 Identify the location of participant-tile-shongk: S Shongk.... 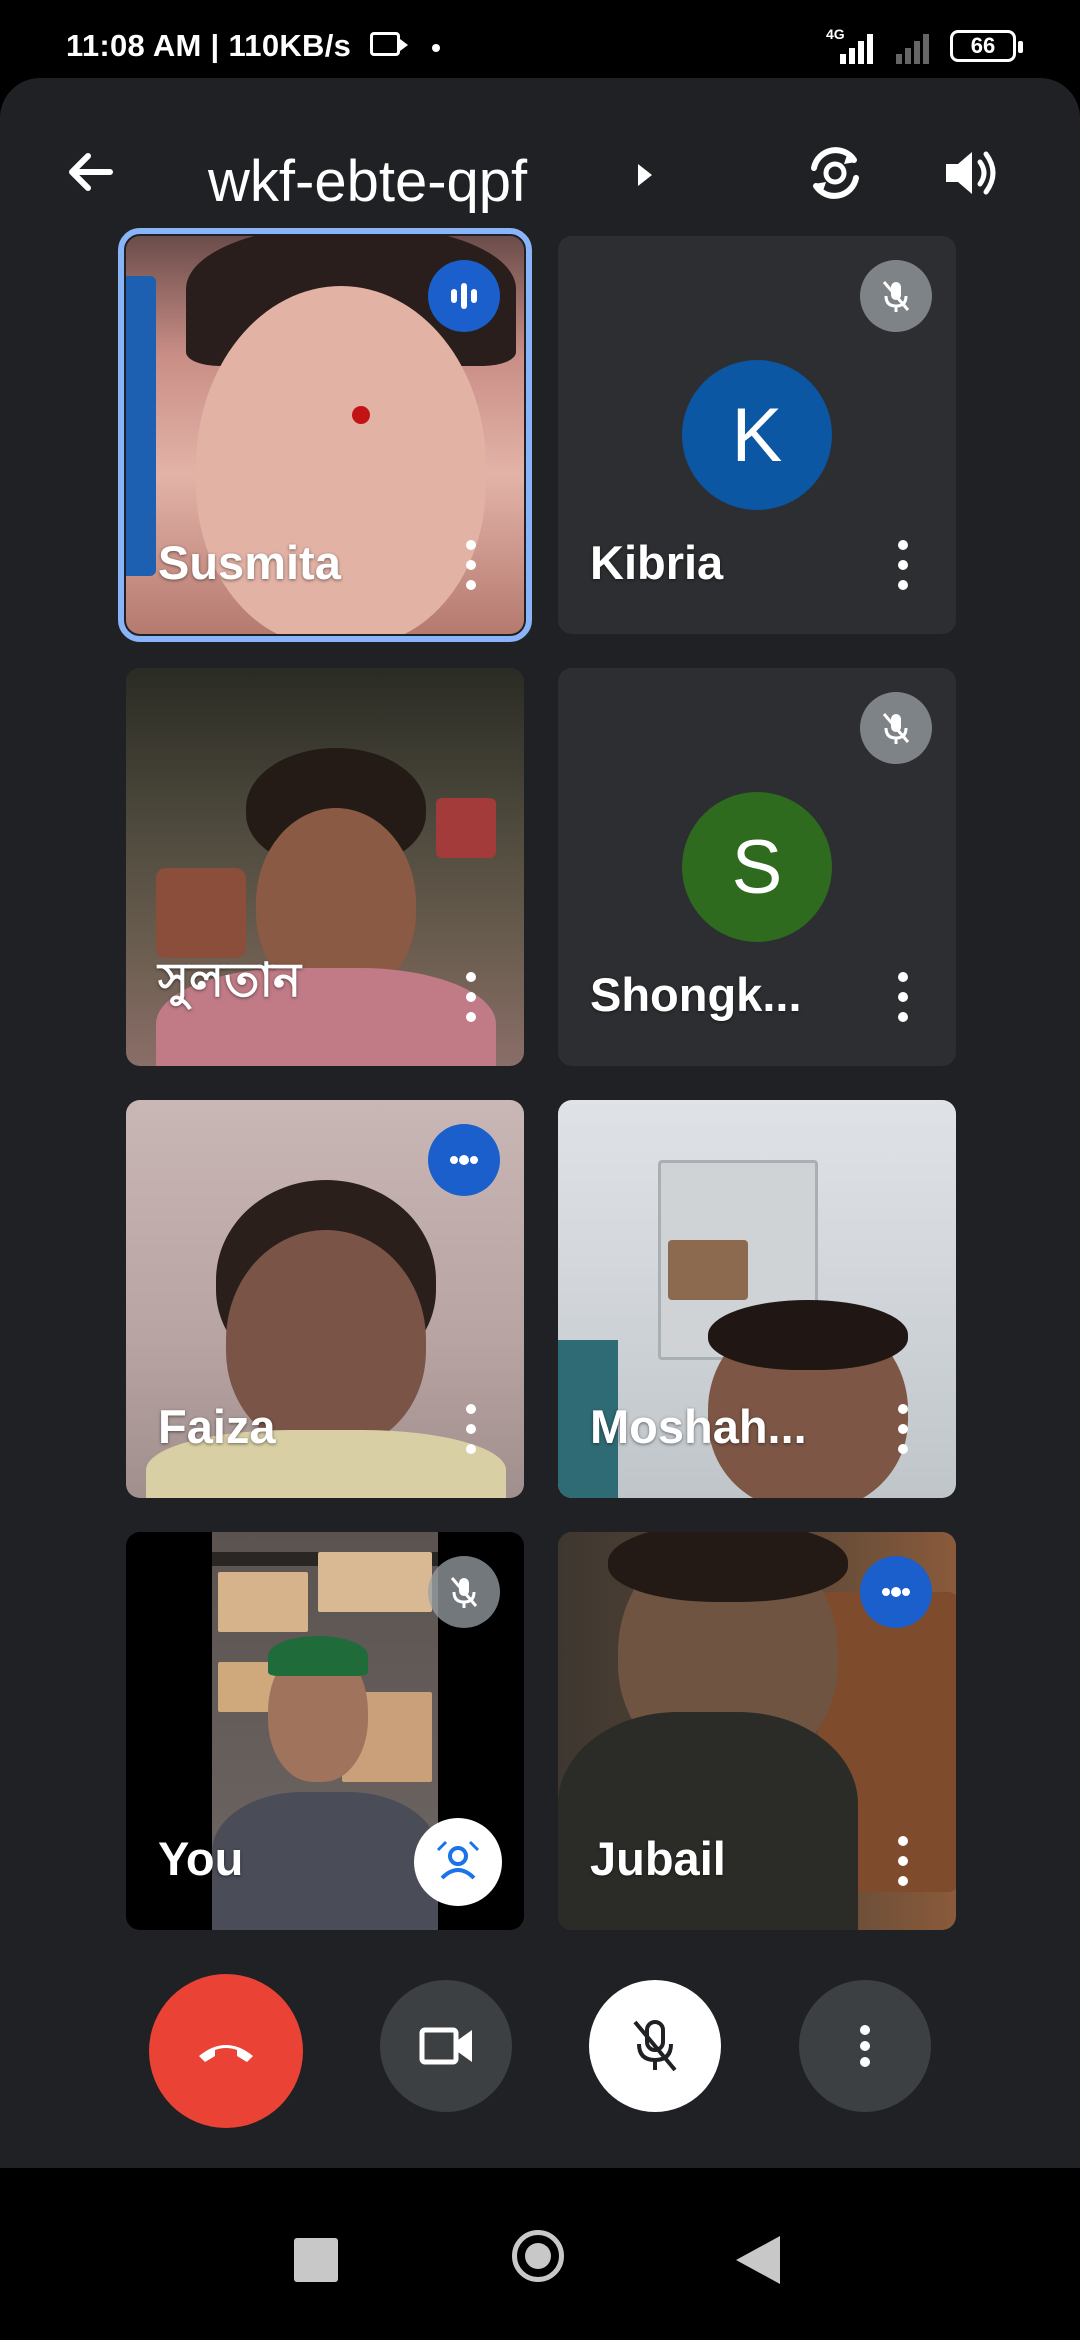
(757, 867).